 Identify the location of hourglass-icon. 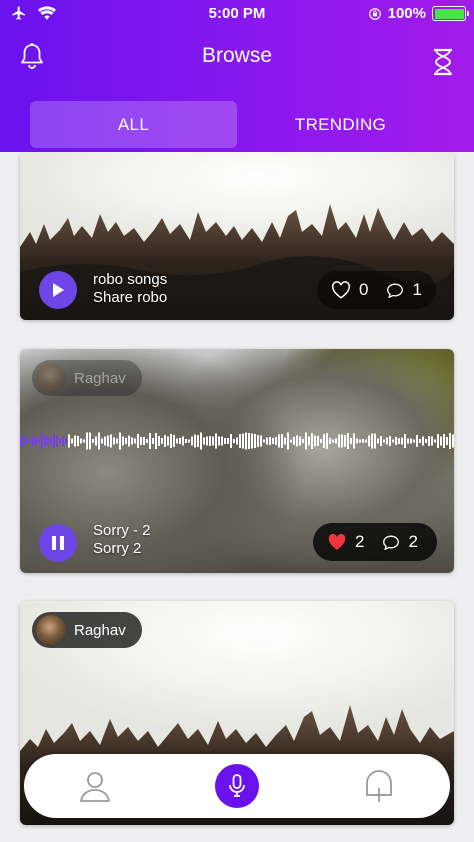
(443, 62).